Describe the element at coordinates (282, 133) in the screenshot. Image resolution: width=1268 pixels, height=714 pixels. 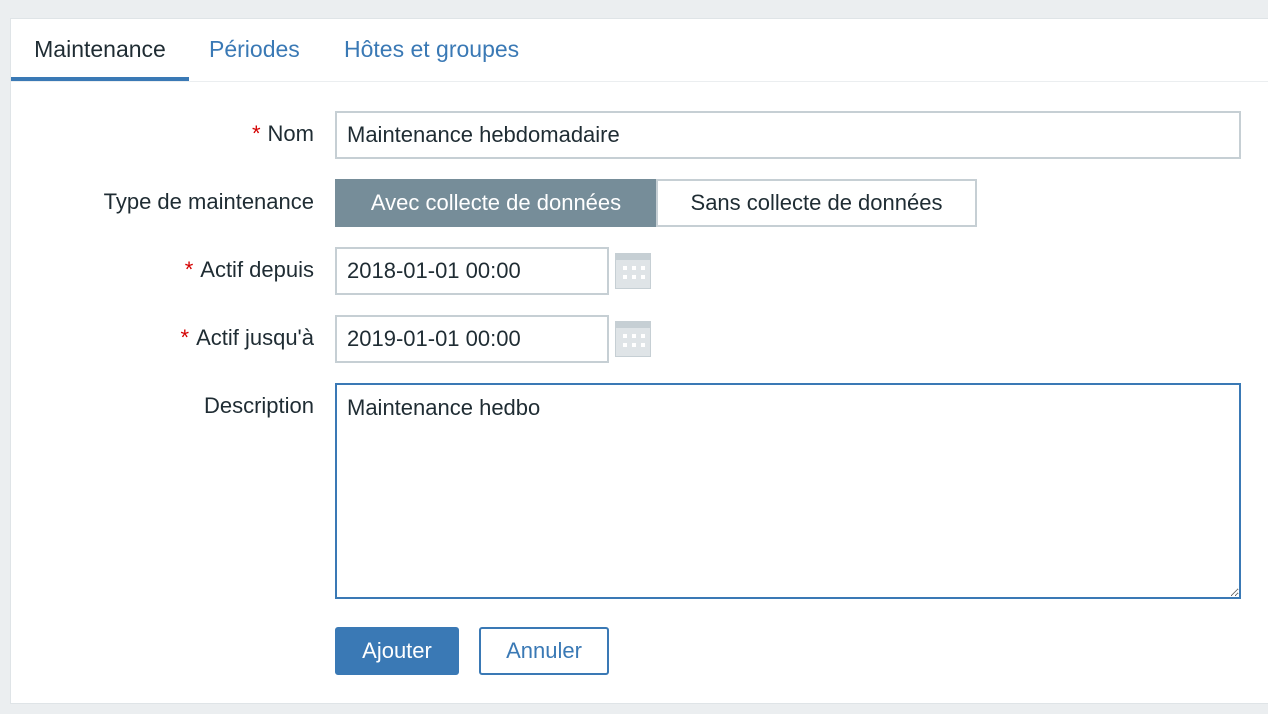
I see `name-label: * Nom` at that location.